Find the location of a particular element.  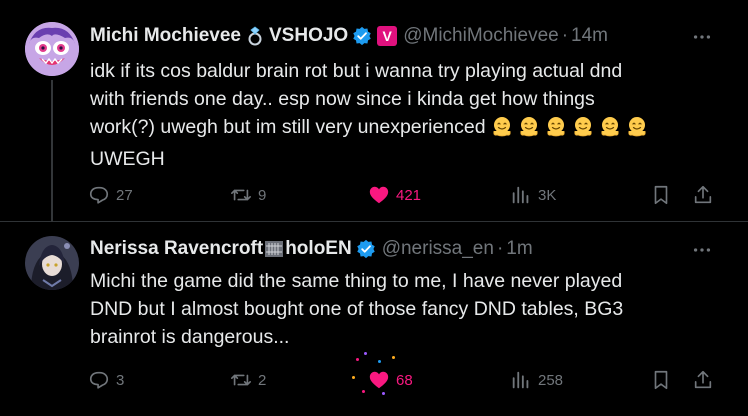

retweet-count: 2 is located at coordinates (262, 380).